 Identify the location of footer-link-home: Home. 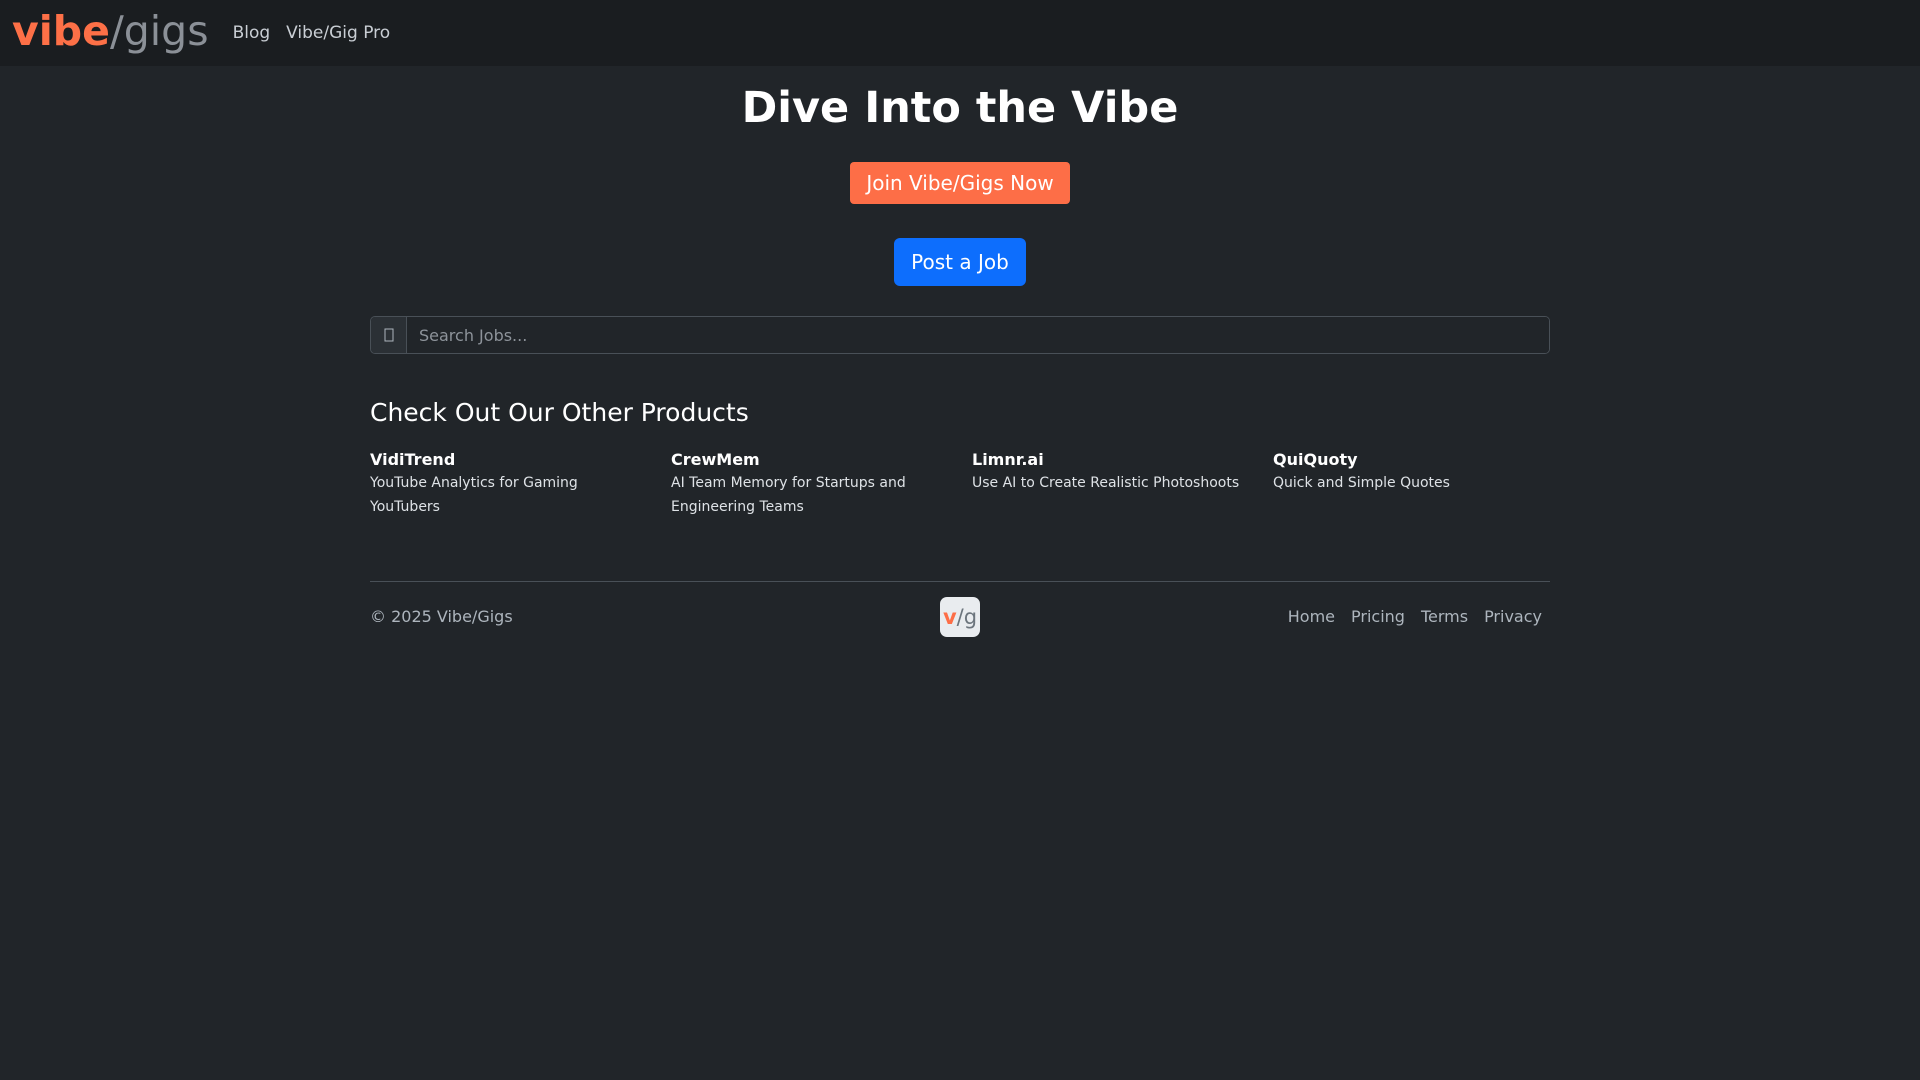
(1311, 617).